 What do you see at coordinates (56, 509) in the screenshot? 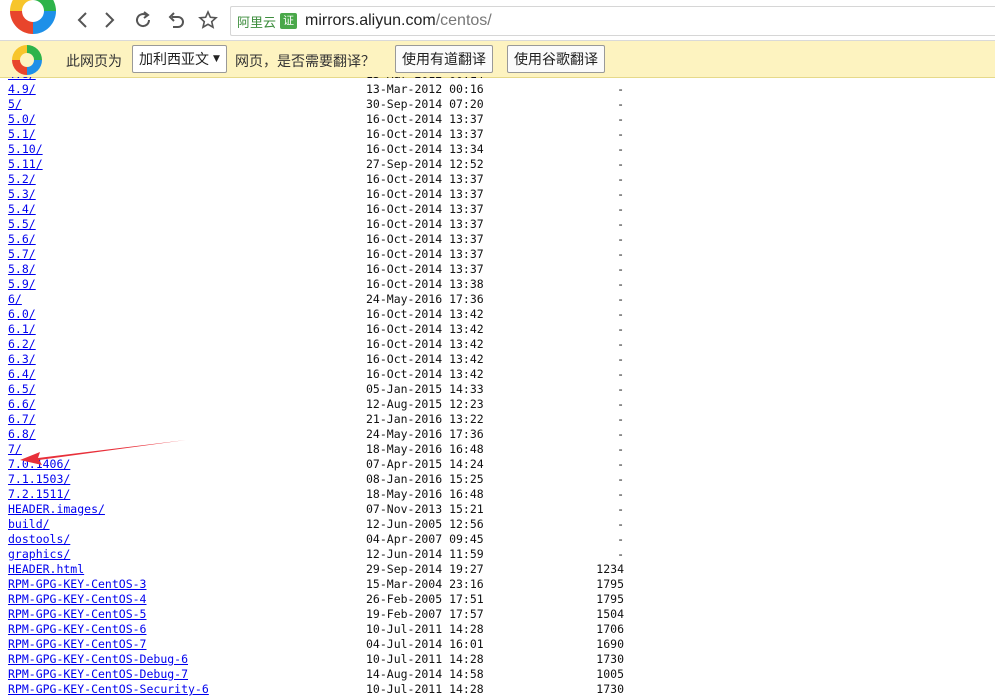
I see `entry-link: HEADER.images/` at bounding box center [56, 509].